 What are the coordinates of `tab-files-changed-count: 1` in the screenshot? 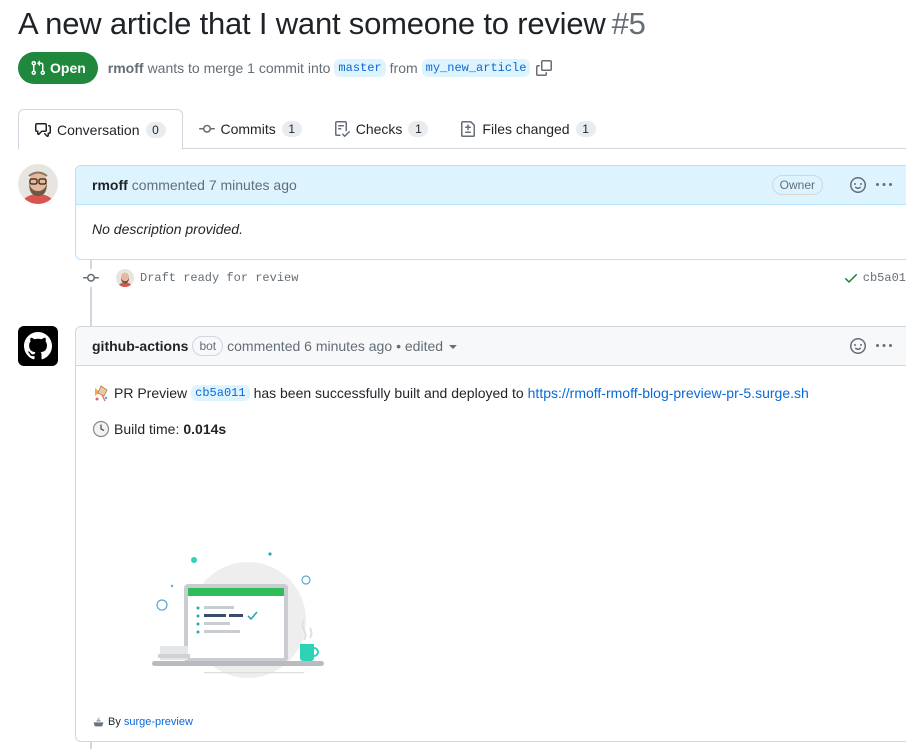 It's located at (585, 129).